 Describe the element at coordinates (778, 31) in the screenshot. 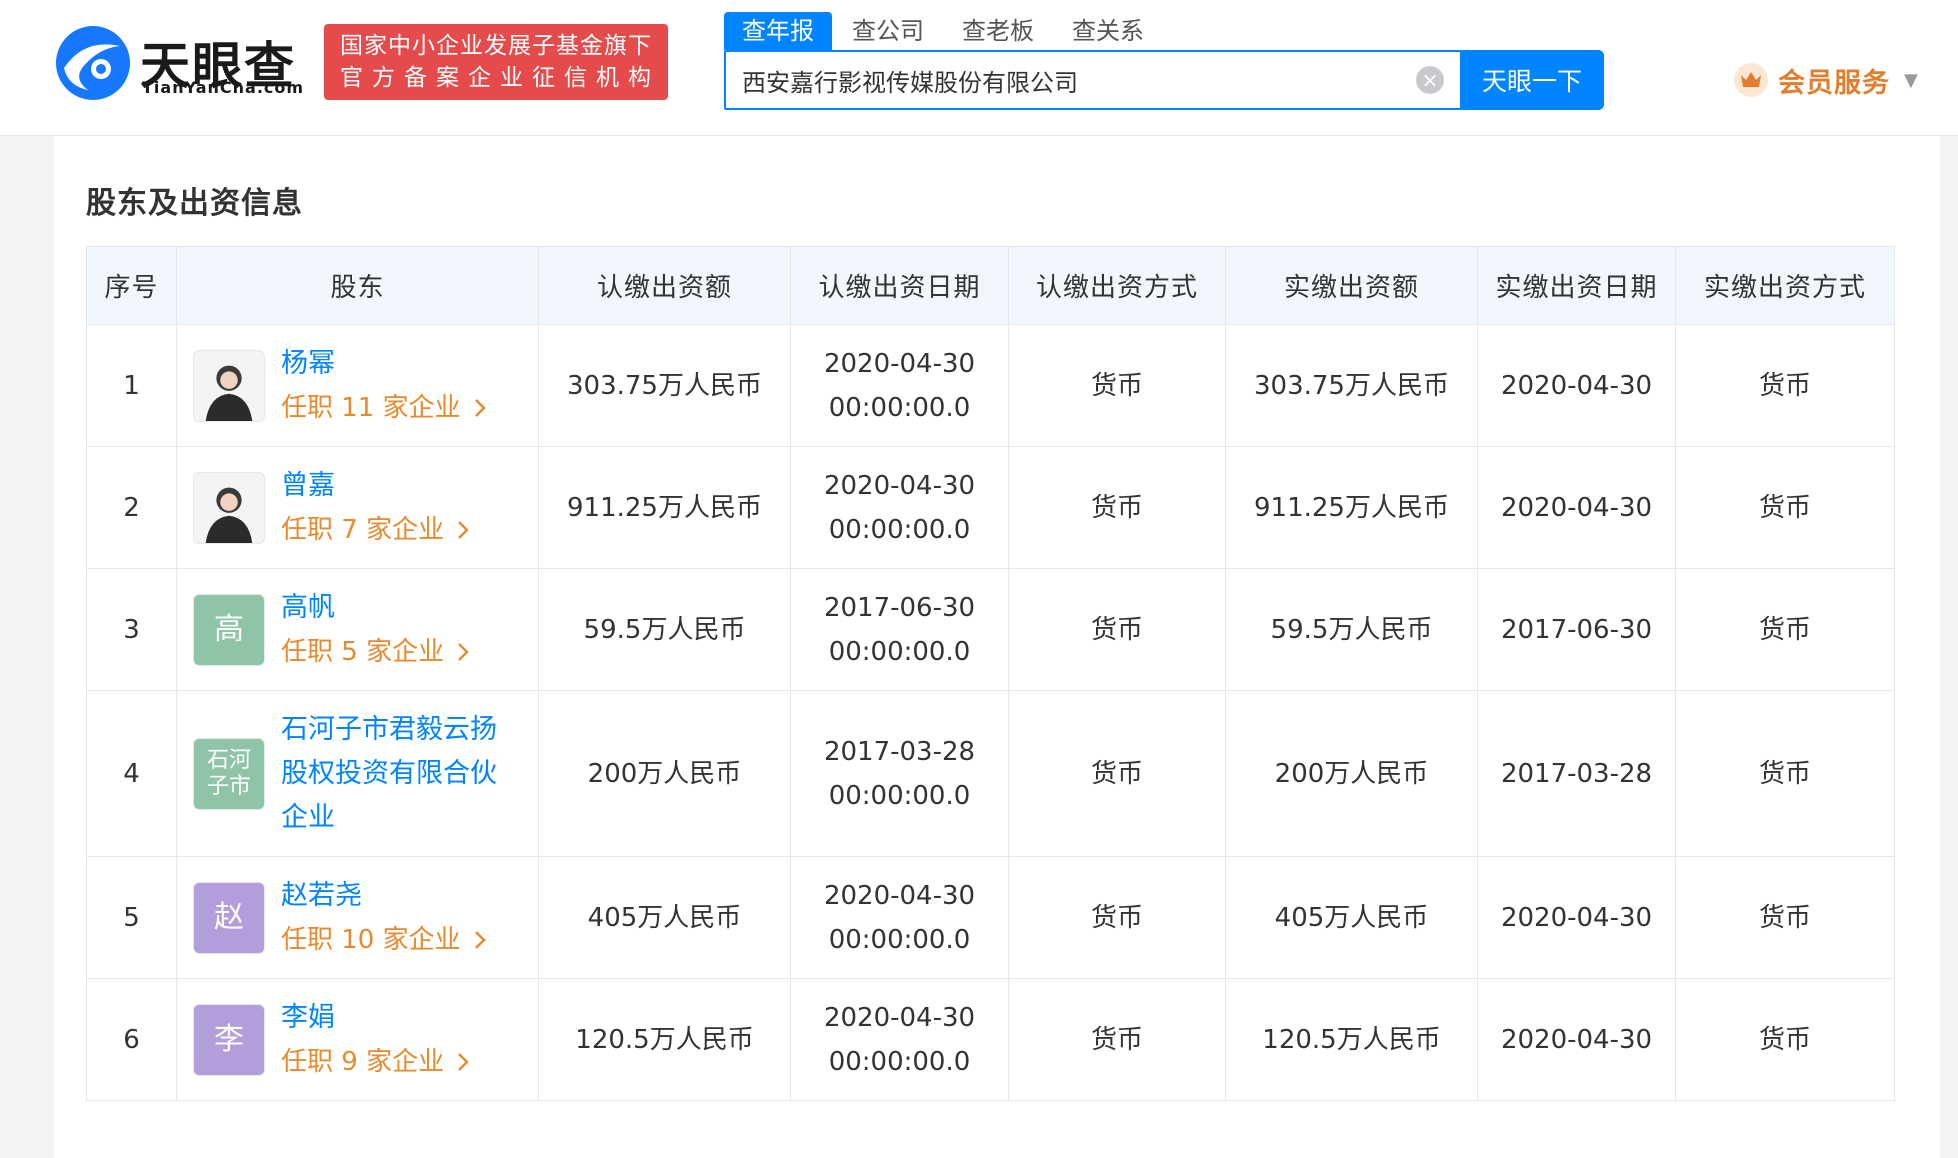

I see `tab-annual-report: 查年报` at that location.